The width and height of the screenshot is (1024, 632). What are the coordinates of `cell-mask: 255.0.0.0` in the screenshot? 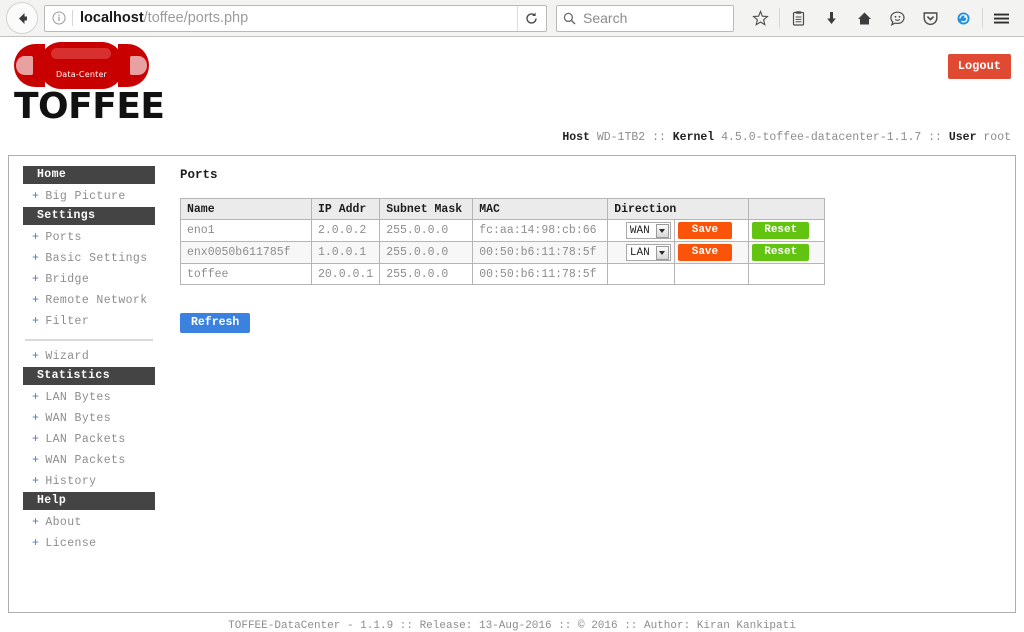 It's located at (426, 252).